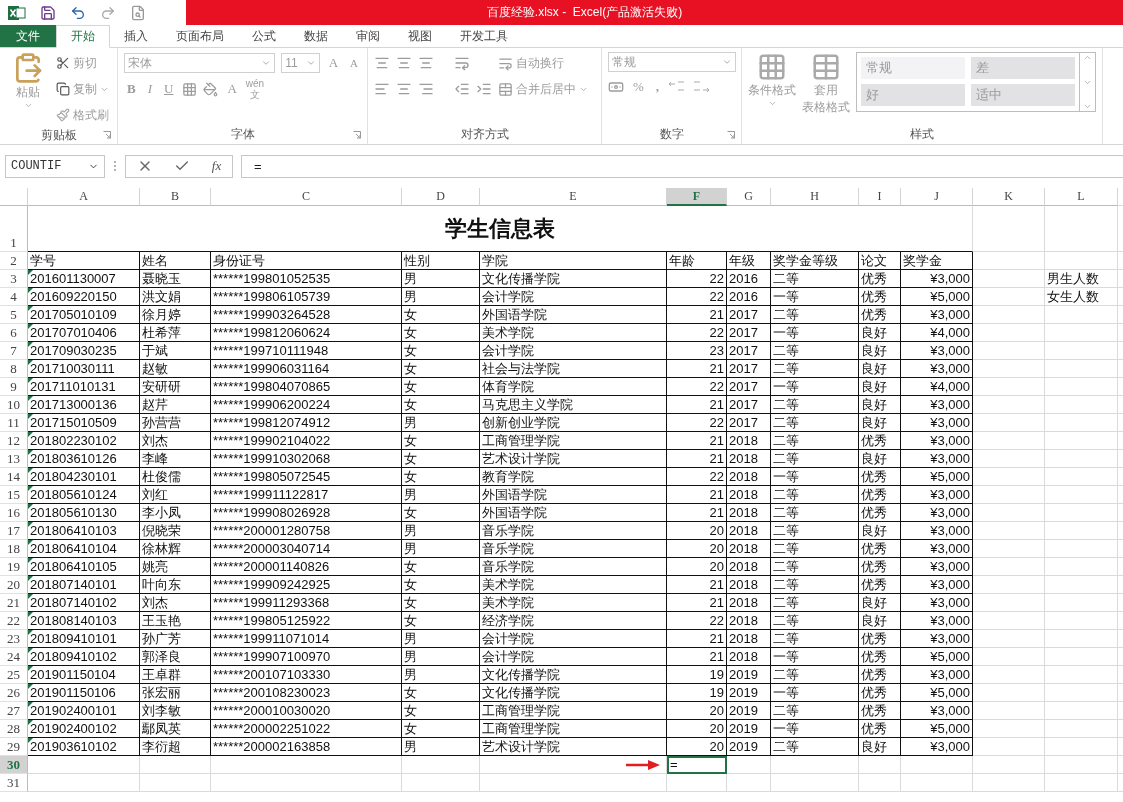  Describe the element at coordinates (14, 657) in the screenshot. I see `row-header: 24` at that location.